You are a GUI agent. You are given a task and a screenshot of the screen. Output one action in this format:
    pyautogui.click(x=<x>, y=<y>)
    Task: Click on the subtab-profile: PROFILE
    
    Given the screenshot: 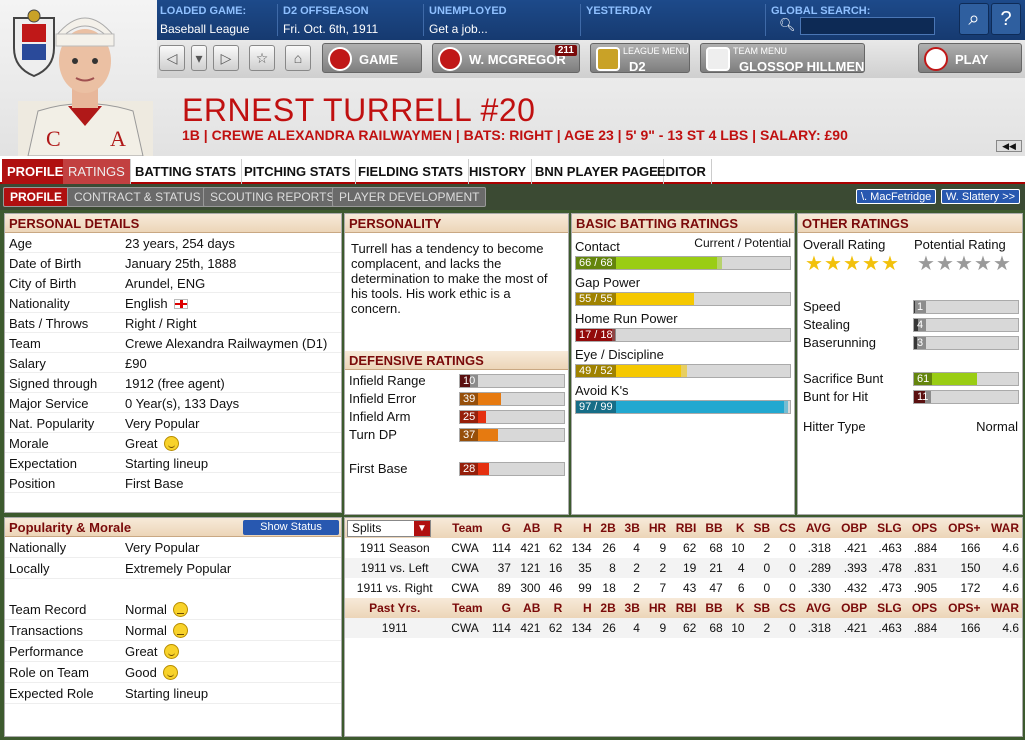 What is the action you would take?
    pyautogui.click(x=36, y=197)
    